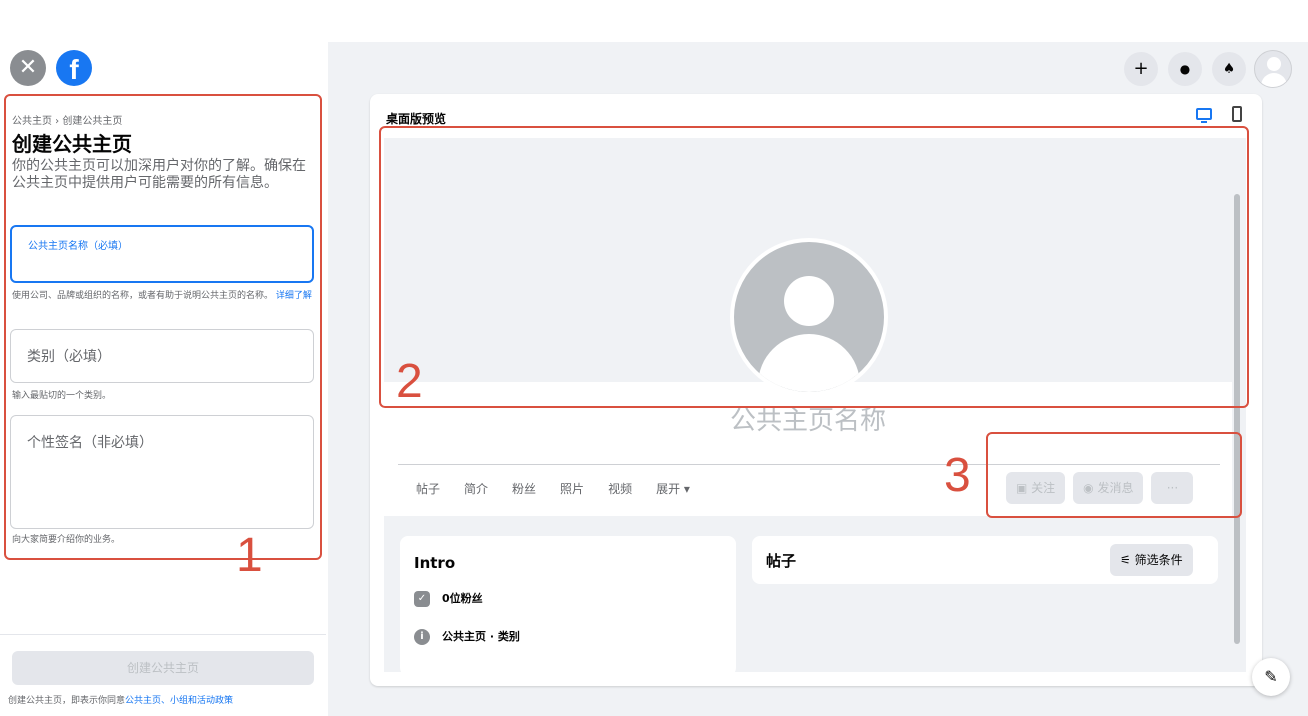  What do you see at coordinates (1274, 80) in the screenshot?
I see `avatar-body` at bounding box center [1274, 80].